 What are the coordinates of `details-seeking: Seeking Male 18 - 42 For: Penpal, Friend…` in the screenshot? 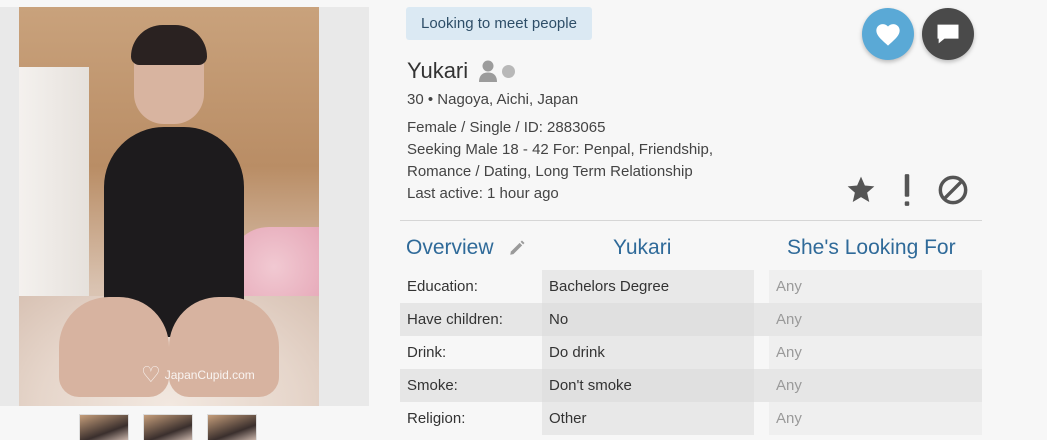 It's located at (560, 149).